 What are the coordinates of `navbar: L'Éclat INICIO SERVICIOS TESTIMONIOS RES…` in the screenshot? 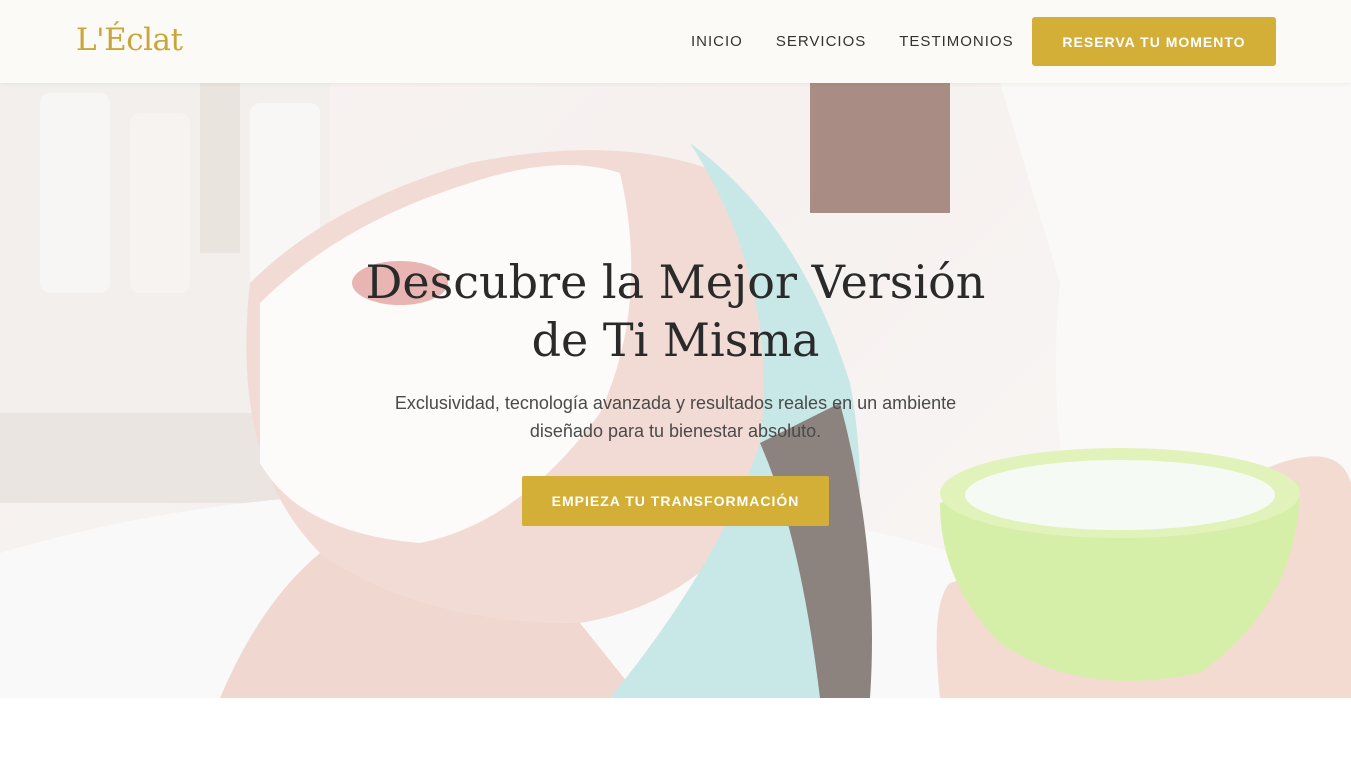 It's located at (675, 41).